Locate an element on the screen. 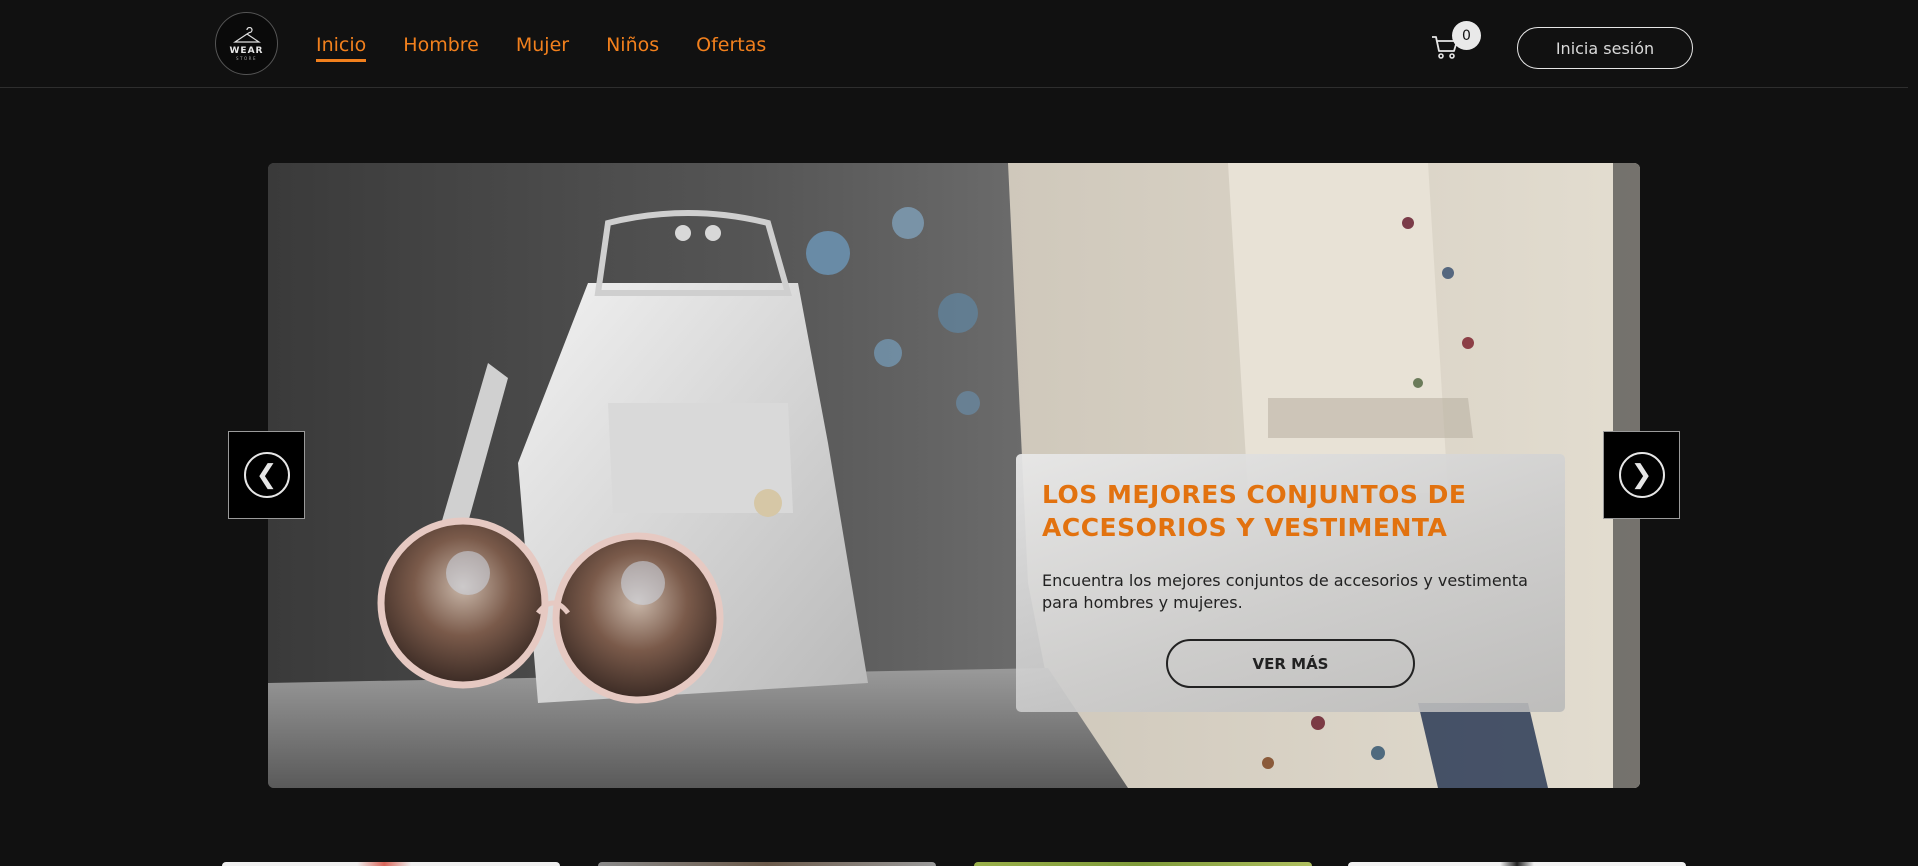  hanger-icon is located at coordinates (246, 34).